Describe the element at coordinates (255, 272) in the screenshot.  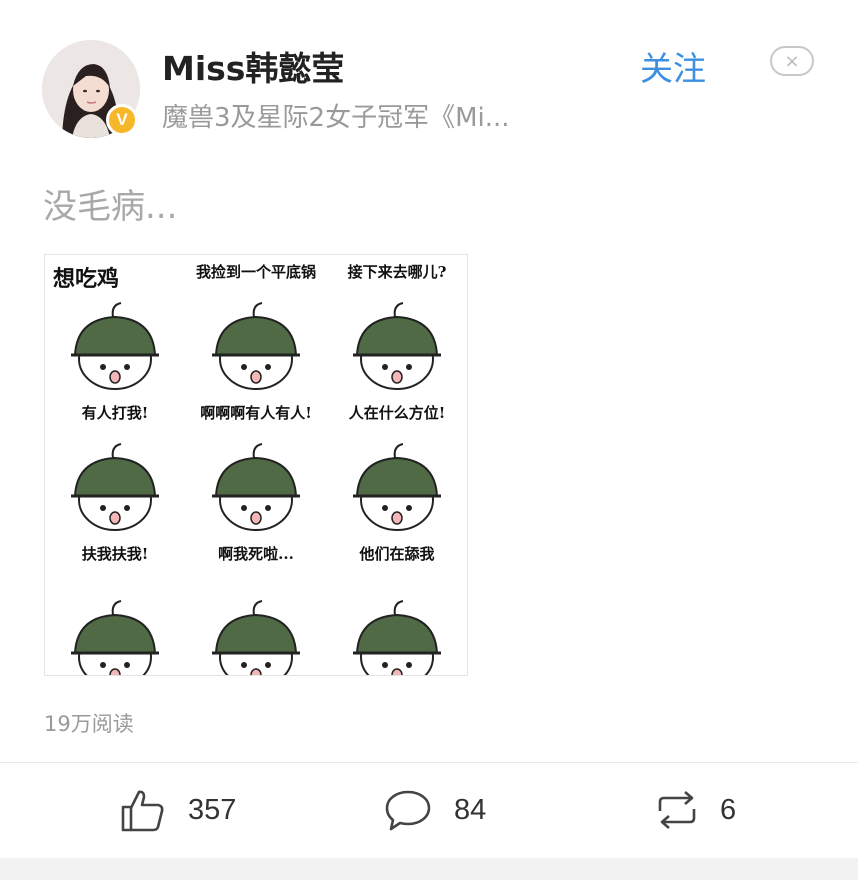
I see `comic-panel-caption: 我捡到一个平底锅` at that location.